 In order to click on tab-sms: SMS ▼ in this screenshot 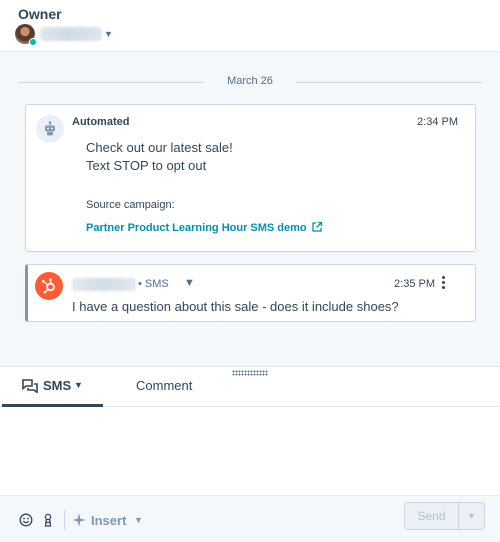, I will do `click(52, 387)`.